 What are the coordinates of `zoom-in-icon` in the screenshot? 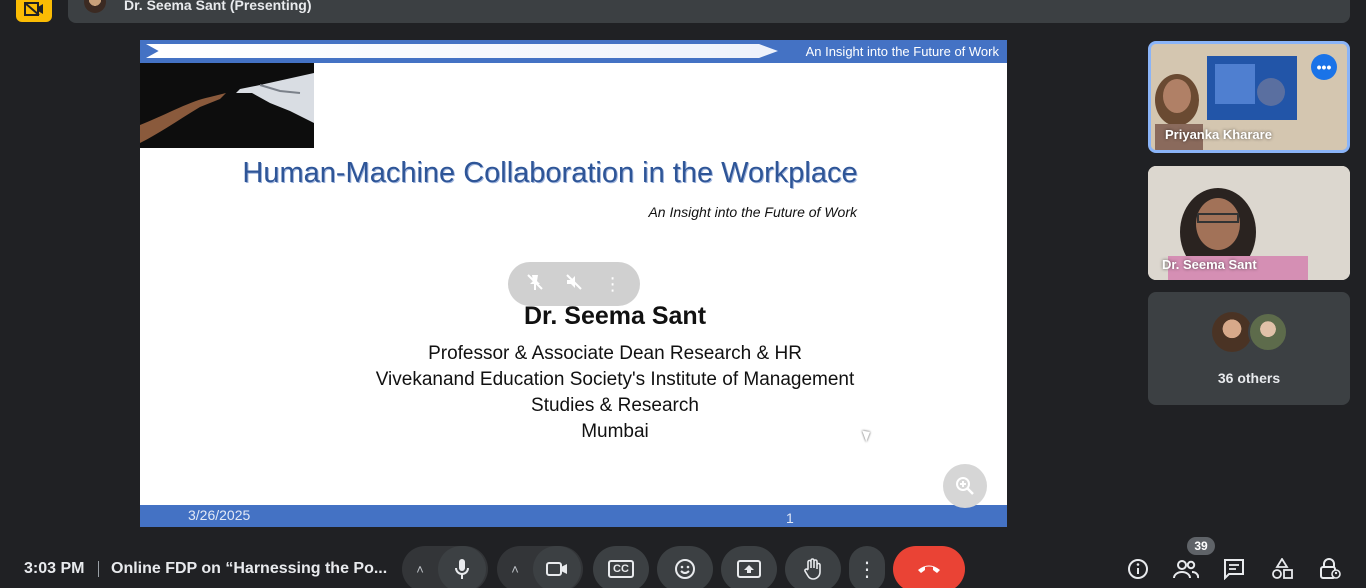 It's located at (965, 486).